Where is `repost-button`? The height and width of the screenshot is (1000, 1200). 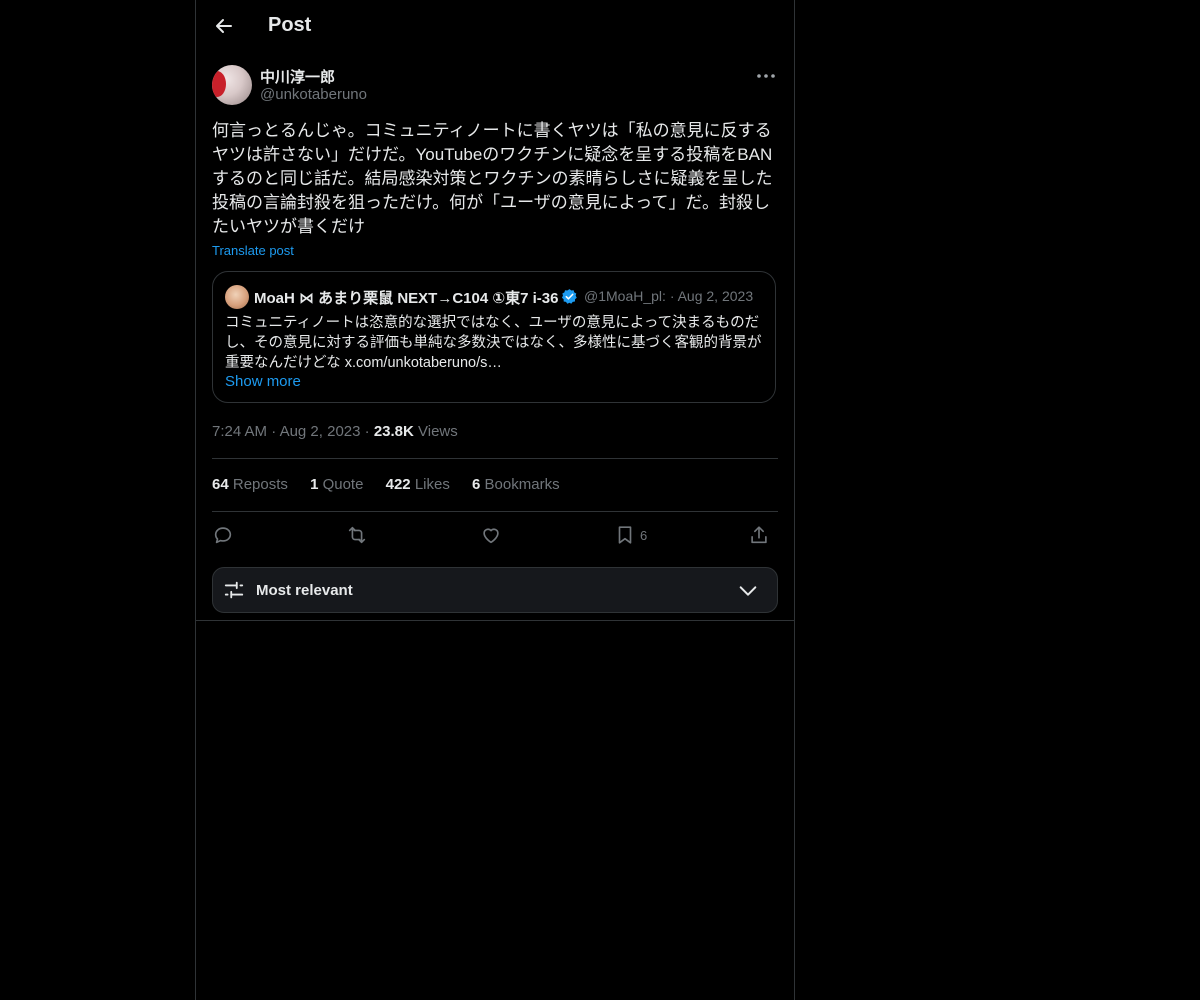
repost-button is located at coordinates (357, 535).